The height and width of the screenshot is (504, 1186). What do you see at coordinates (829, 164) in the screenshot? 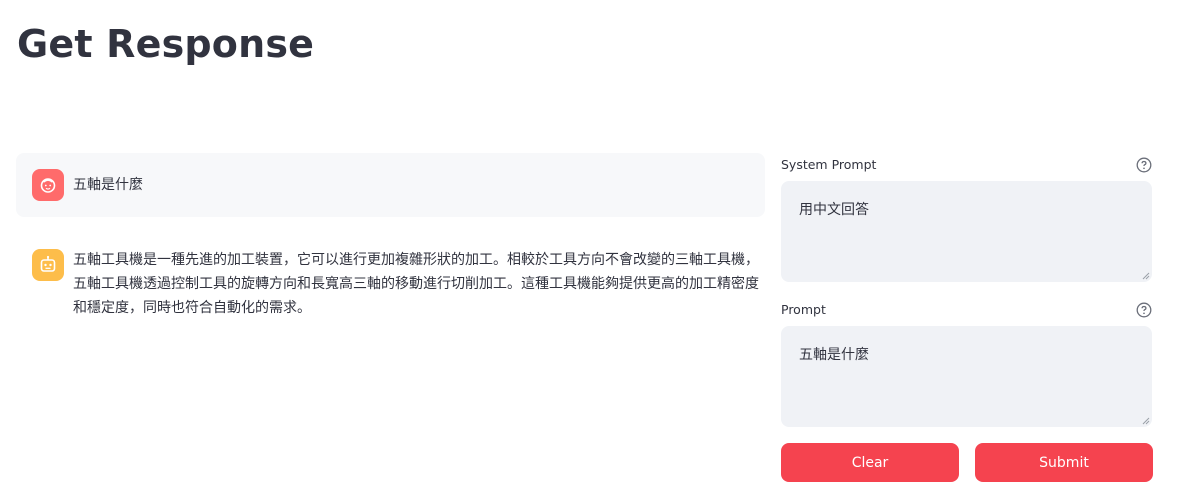
I see `system-prompt-label: System Prompt` at bounding box center [829, 164].